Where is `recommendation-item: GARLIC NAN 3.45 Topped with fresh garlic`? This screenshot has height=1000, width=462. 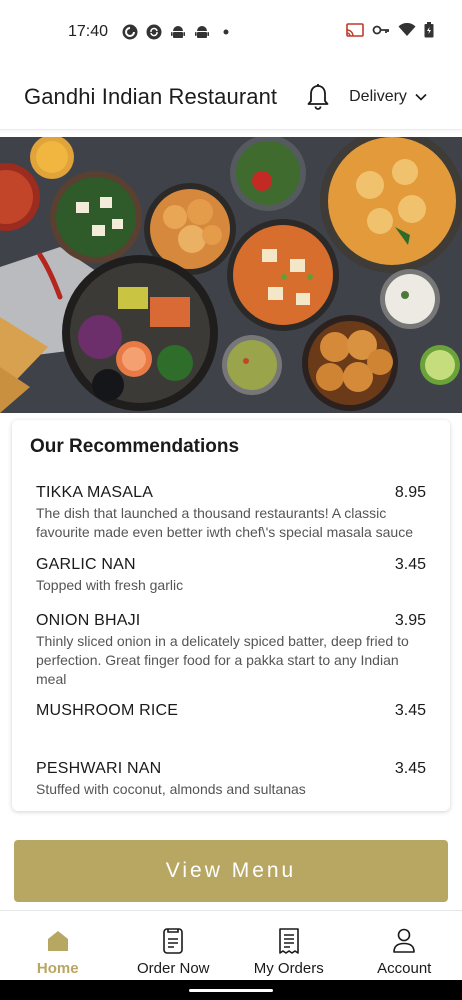 recommendation-item: GARLIC NAN 3.45 Topped with fresh garlic is located at coordinates (228, 584).